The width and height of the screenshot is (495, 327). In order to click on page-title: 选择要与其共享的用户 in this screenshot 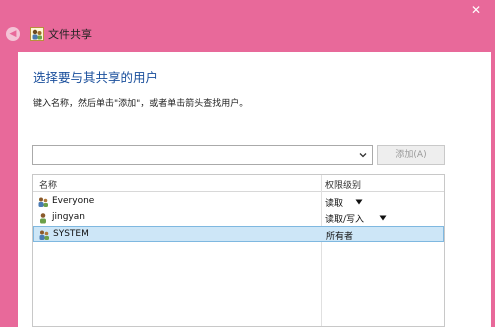, I will do `click(96, 77)`.